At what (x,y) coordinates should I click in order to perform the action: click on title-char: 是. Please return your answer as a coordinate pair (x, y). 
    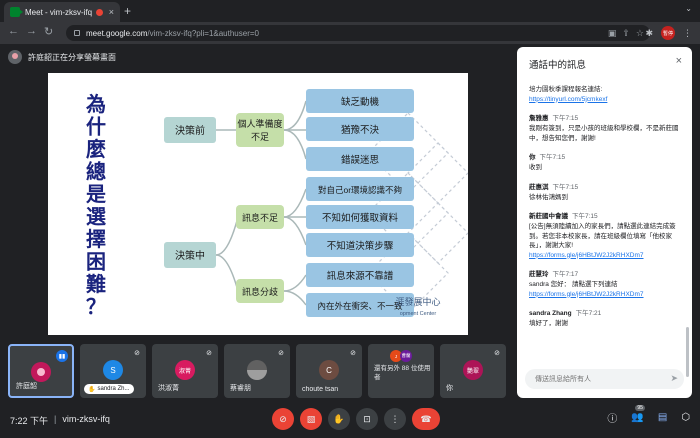
    Looking at the image, I should click on (95, 194).